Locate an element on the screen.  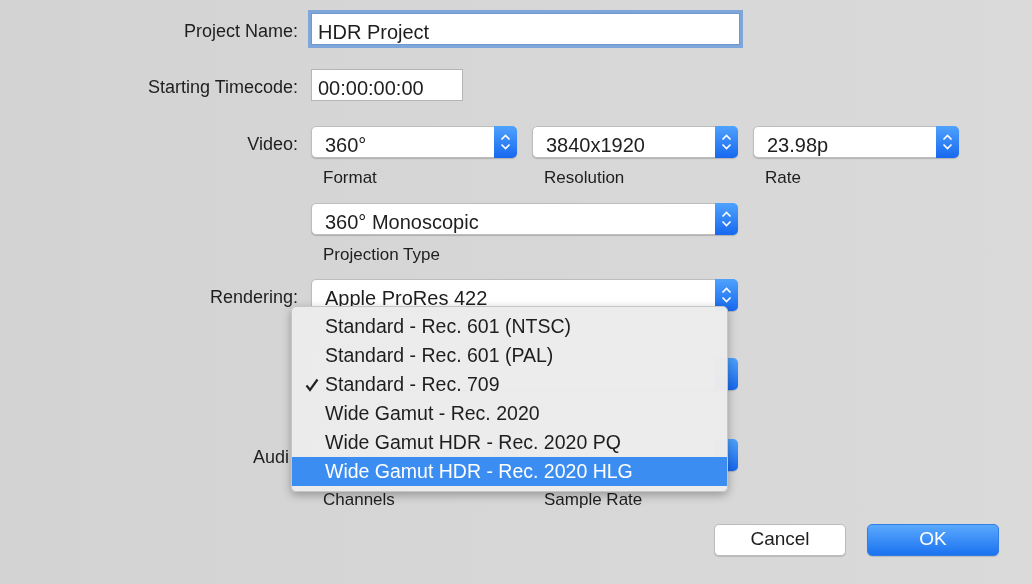
menu-item: Standard - Rec. 601 (PAL) is located at coordinates (509, 355).